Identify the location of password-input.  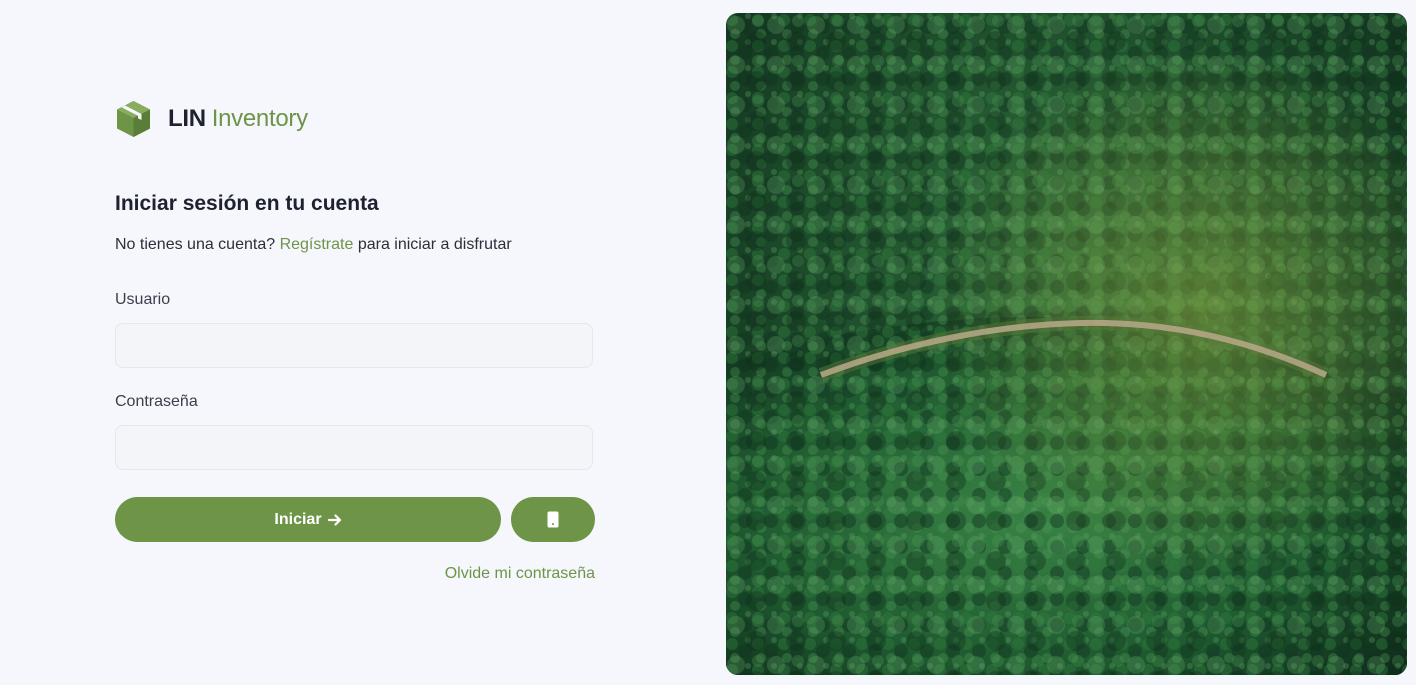
(354, 447).